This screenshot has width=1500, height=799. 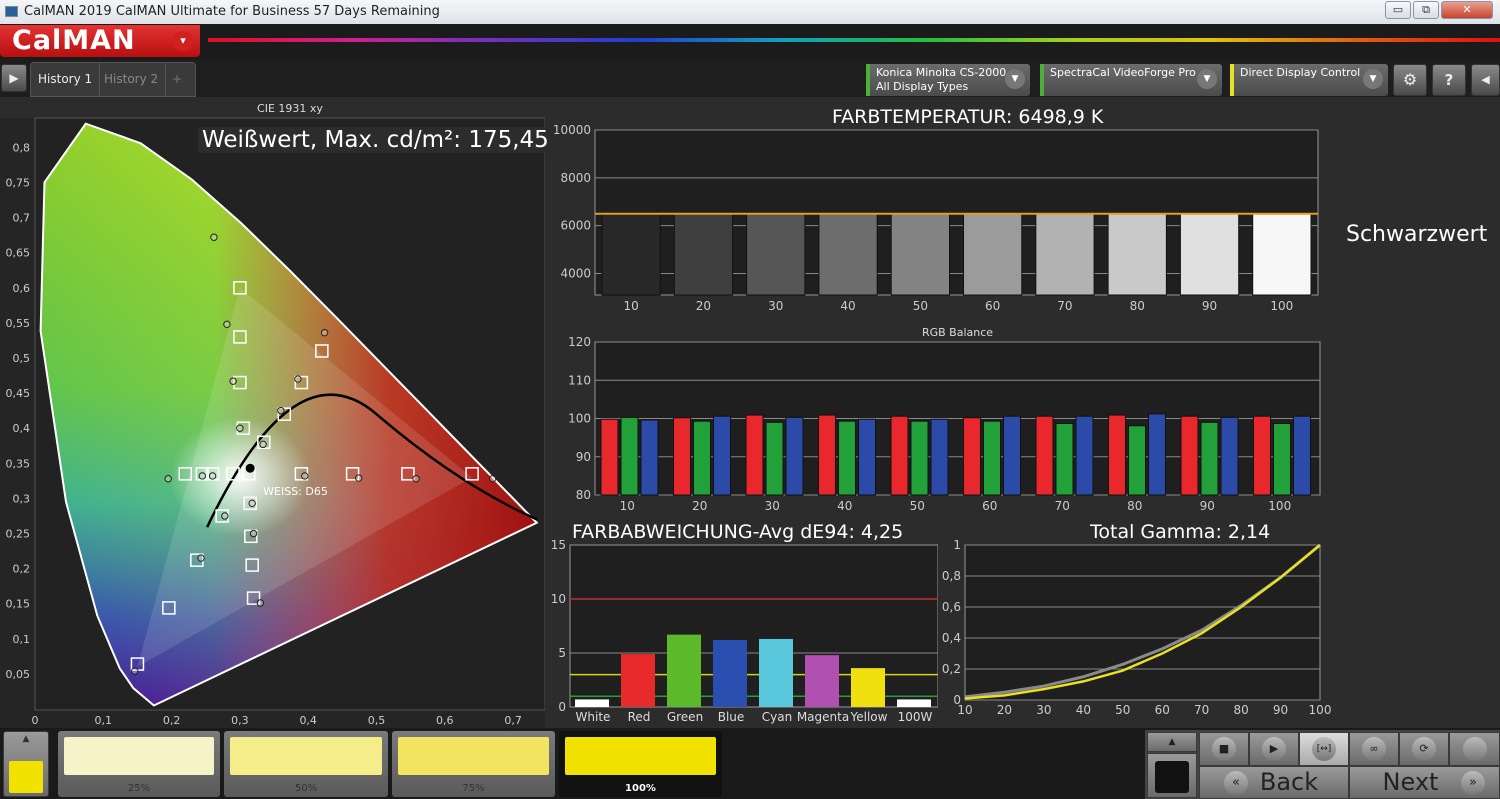 I want to click on x-tick-label: 20, so click(x=703, y=306).